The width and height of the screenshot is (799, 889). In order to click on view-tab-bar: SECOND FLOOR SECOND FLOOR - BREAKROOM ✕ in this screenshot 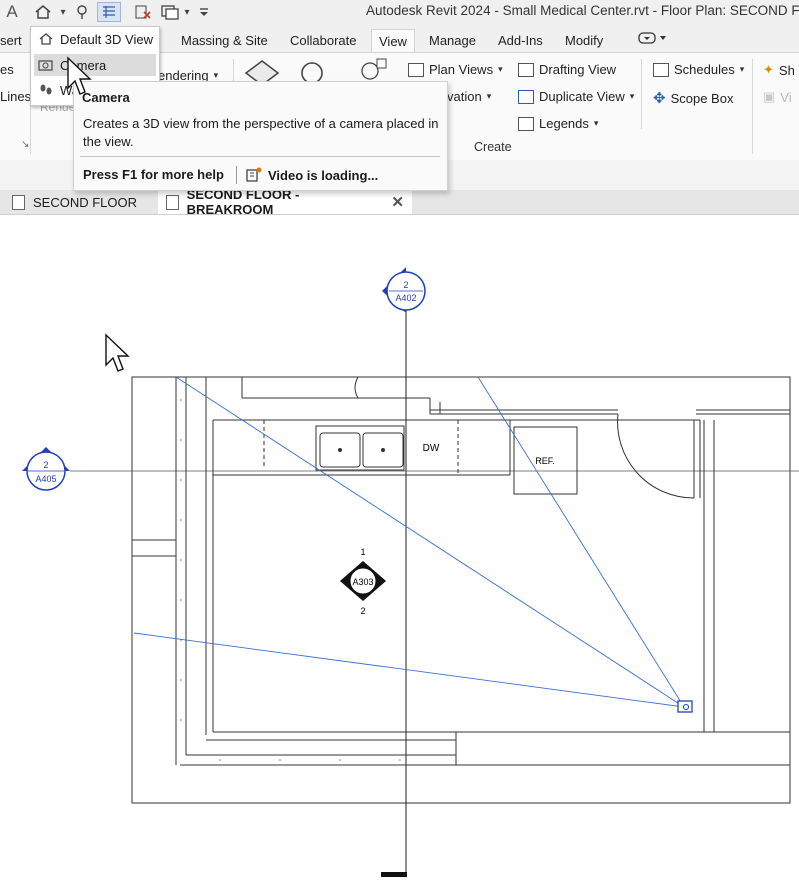, I will do `click(399, 202)`.